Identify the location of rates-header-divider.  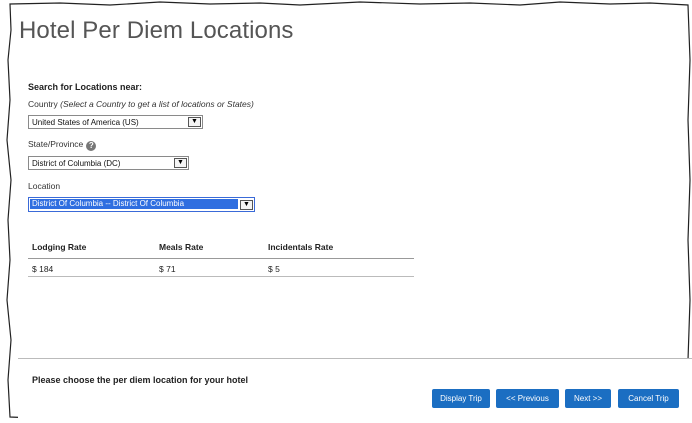
(221, 258).